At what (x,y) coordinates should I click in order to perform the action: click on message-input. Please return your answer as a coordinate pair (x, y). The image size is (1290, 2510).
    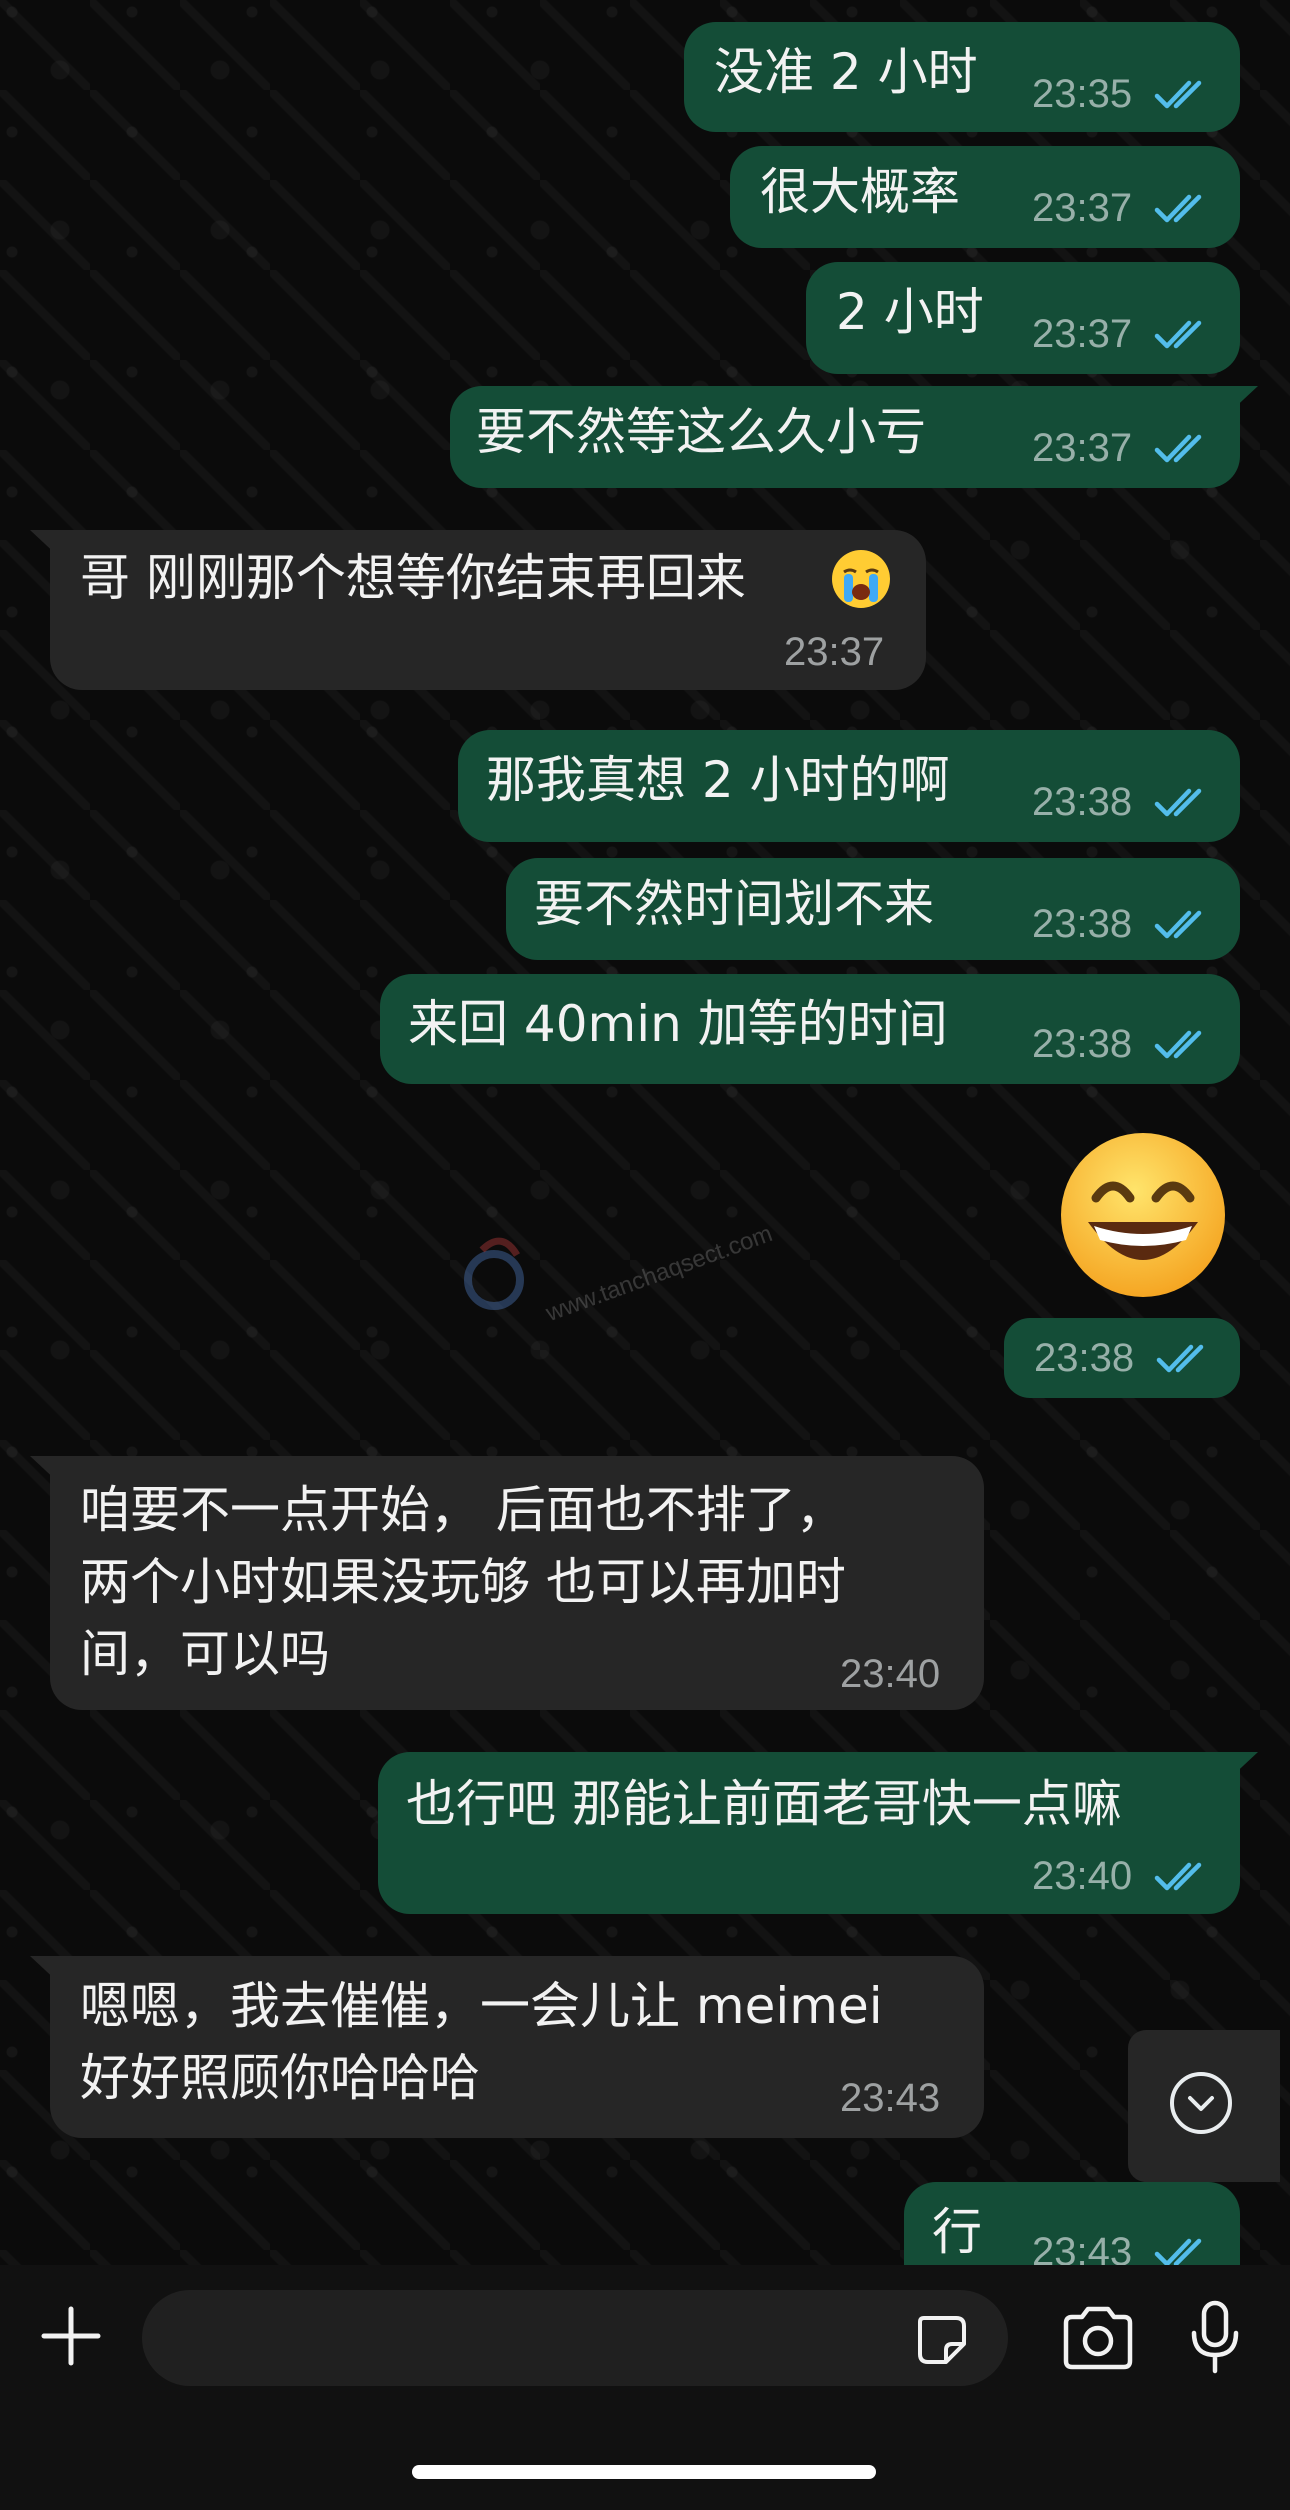
    Looking at the image, I should click on (575, 2338).